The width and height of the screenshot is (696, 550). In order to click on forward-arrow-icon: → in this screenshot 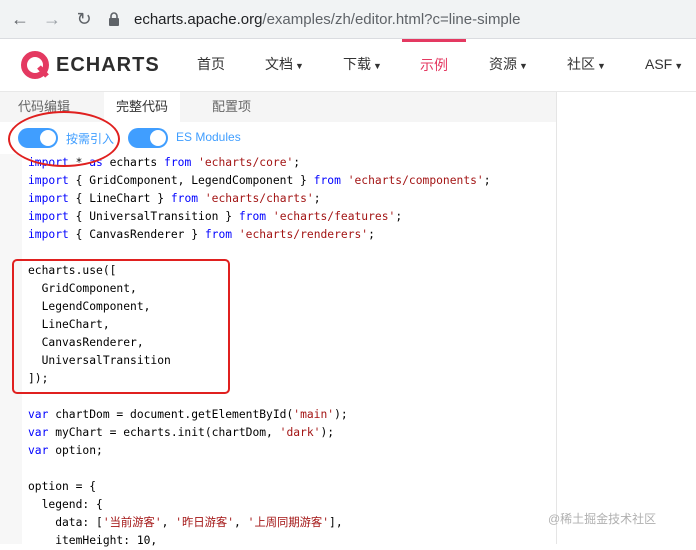, I will do `click(52, 19)`.